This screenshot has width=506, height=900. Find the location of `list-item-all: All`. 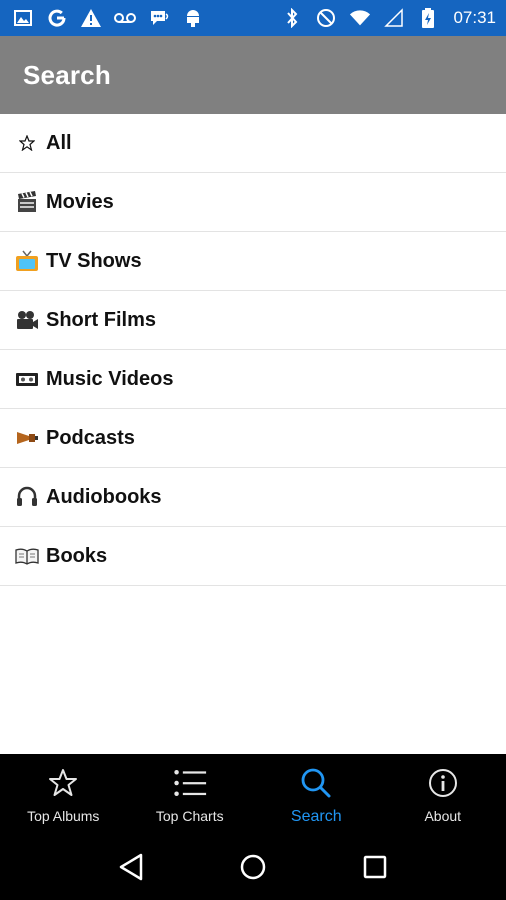

list-item-all: All is located at coordinates (253, 143).